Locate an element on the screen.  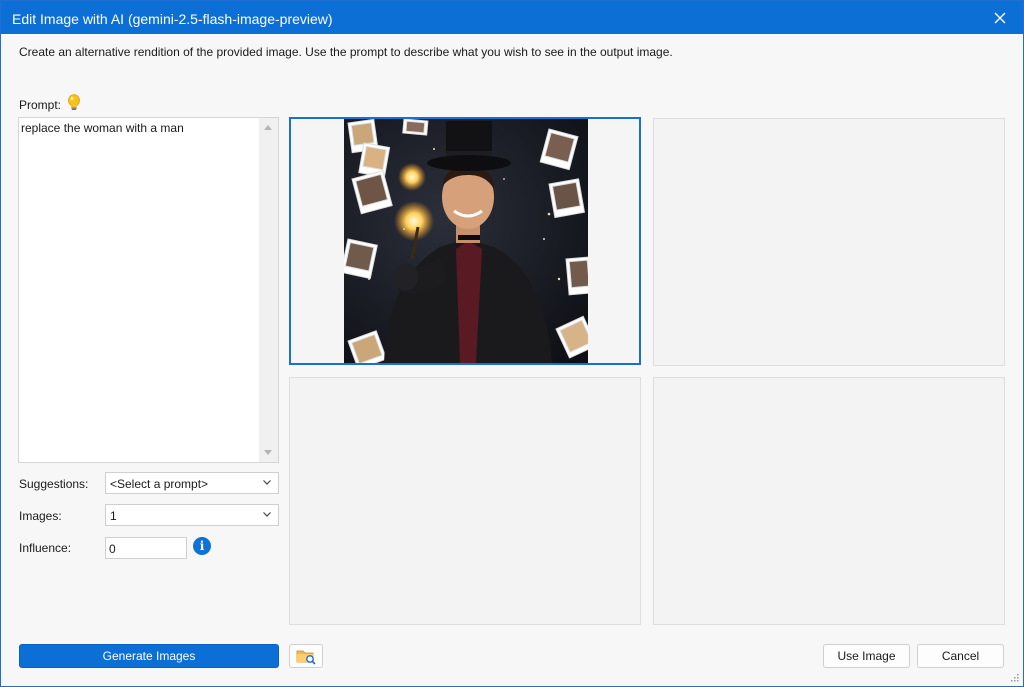
close-icon is located at coordinates (1000, 17).